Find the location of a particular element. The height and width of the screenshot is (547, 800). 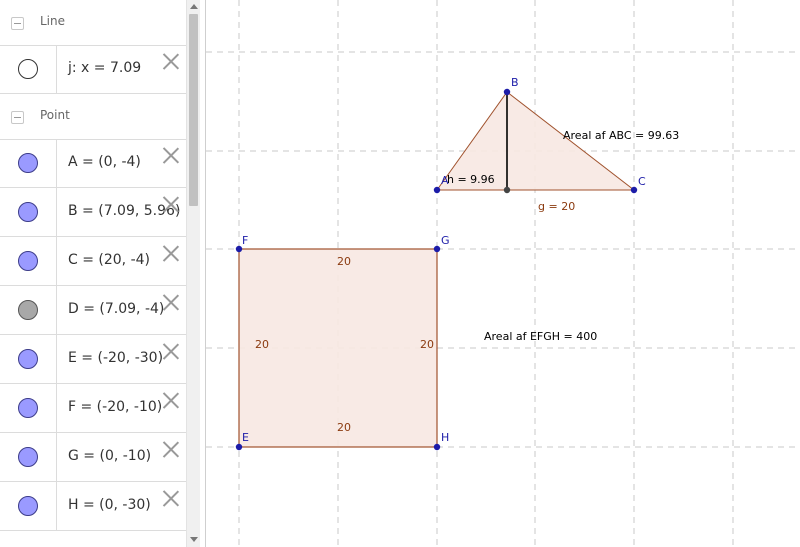

algebra-item-E: E = (-20, -30) is located at coordinates (93, 359).